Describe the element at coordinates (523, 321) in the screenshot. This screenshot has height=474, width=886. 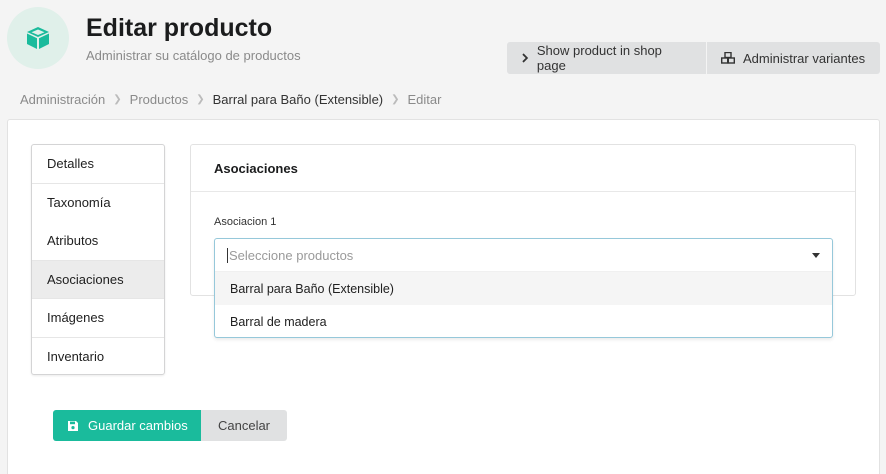
I see `dropdown-option: Barral de madera` at that location.